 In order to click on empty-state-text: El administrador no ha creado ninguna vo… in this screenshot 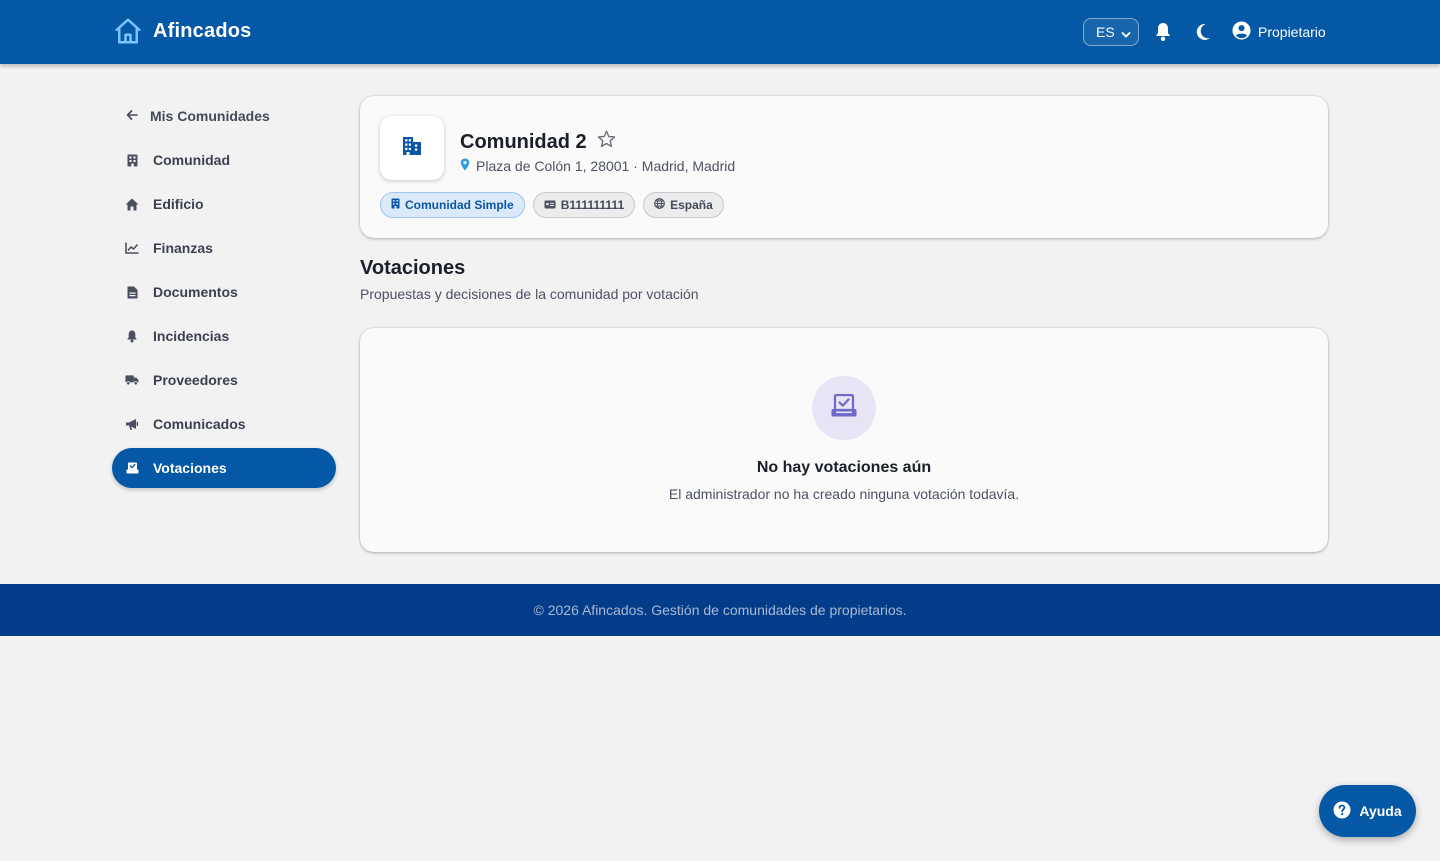, I will do `click(844, 494)`.